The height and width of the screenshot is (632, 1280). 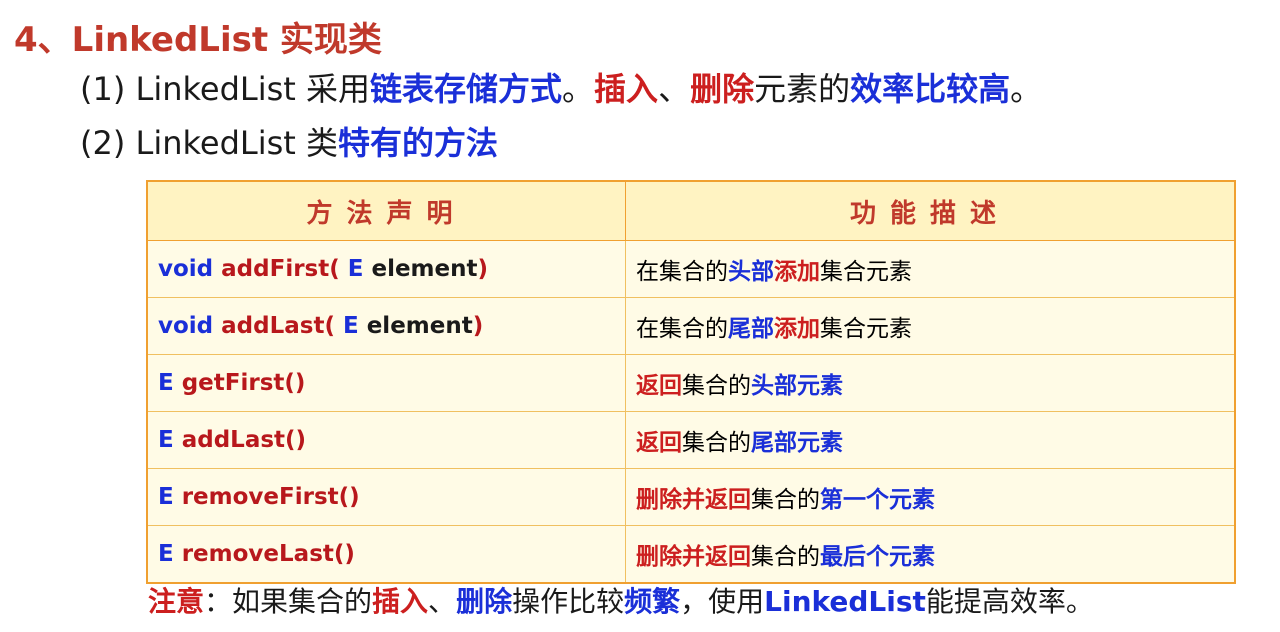 What do you see at coordinates (176, 601) in the screenshot?
I see `note-label: 注意` at bounding box center [176, 601].